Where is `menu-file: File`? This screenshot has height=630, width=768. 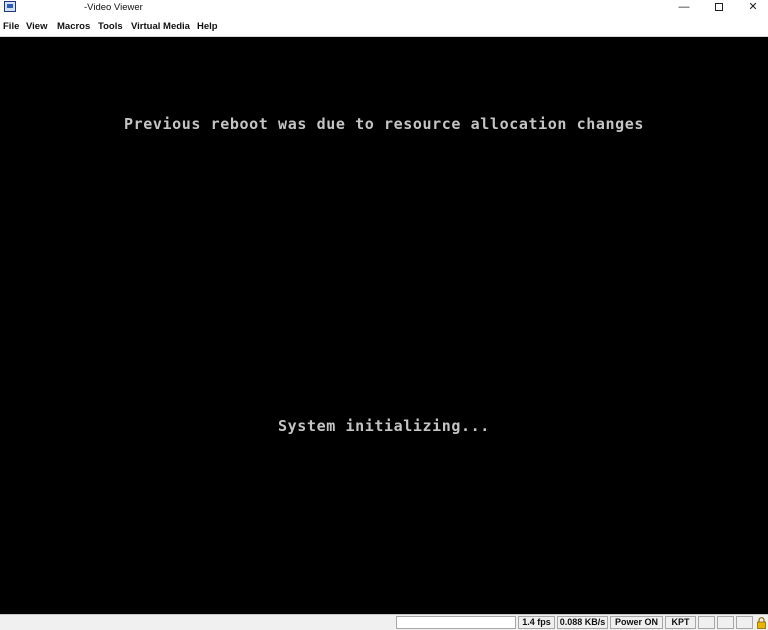
menu-file: File is located at coordinates (11, 26).